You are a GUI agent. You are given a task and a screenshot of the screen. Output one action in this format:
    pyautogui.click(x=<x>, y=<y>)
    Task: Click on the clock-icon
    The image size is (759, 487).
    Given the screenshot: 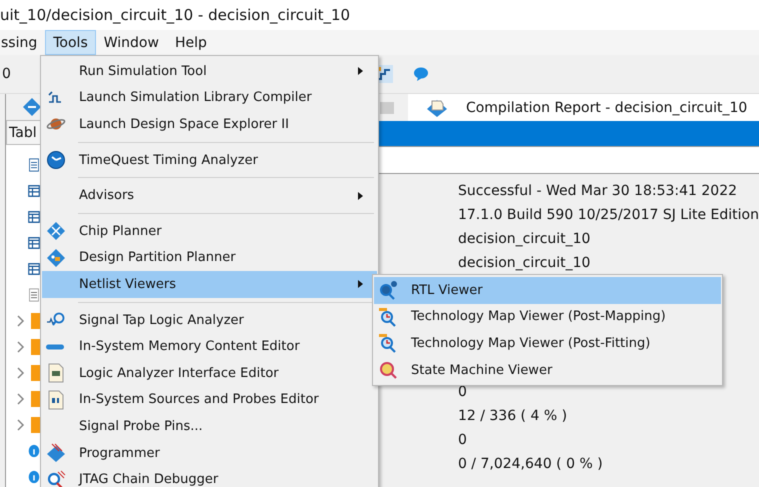 What is the action you would take?
    pyautogui.click(x=56, y=160)
    